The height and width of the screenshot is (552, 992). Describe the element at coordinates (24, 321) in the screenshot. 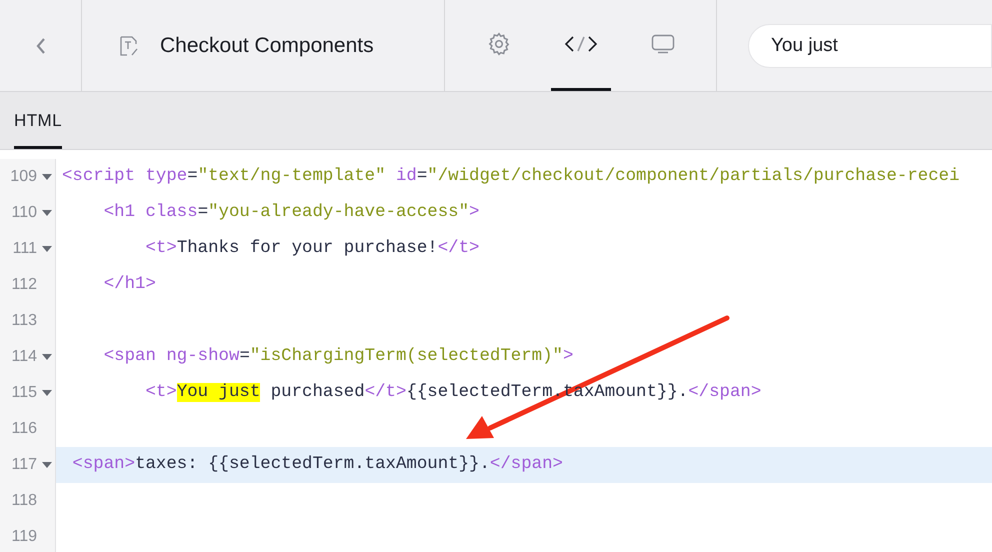

I see `line-number: 113` at that location.